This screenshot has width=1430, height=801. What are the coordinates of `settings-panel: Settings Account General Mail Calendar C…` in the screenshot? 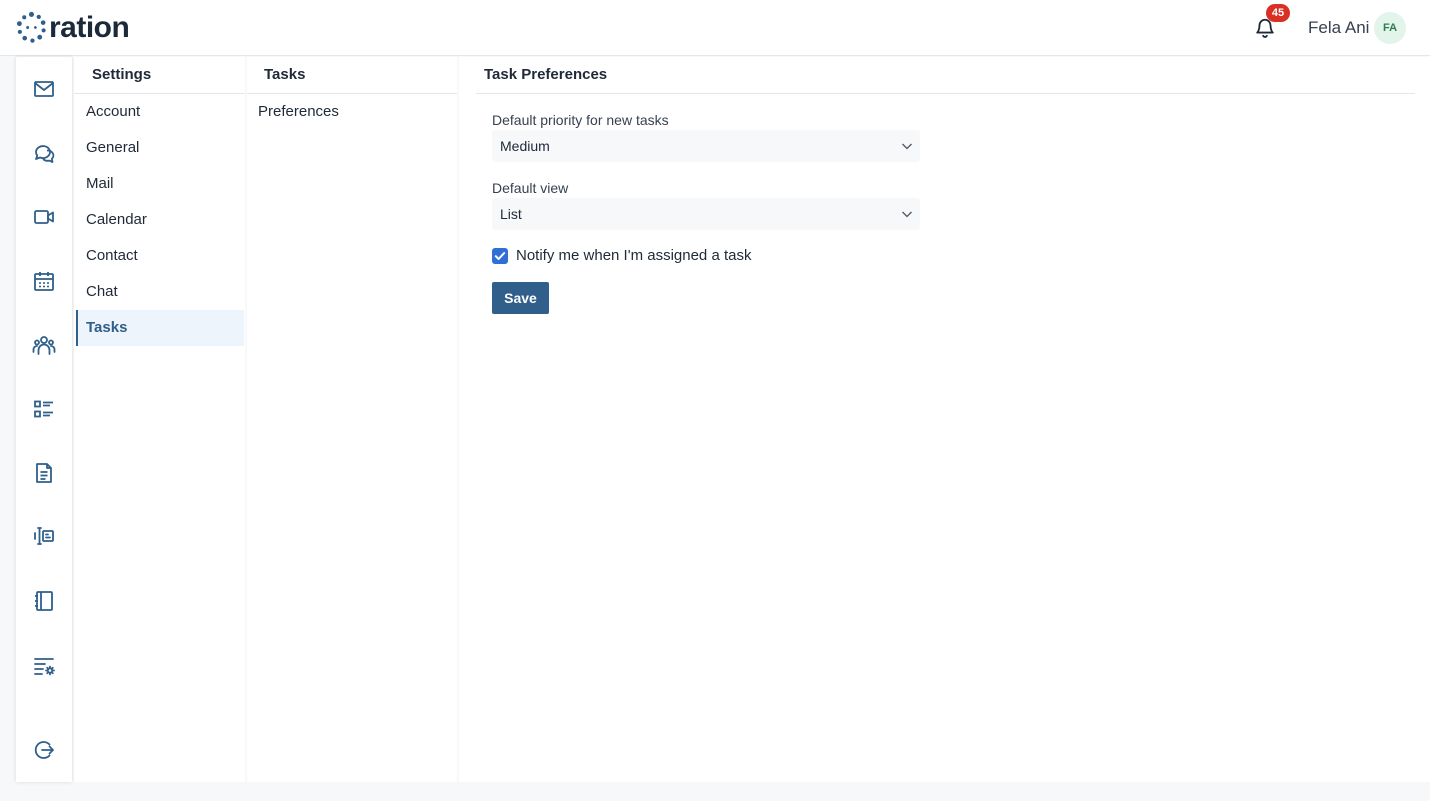 It's located at (159, 419).